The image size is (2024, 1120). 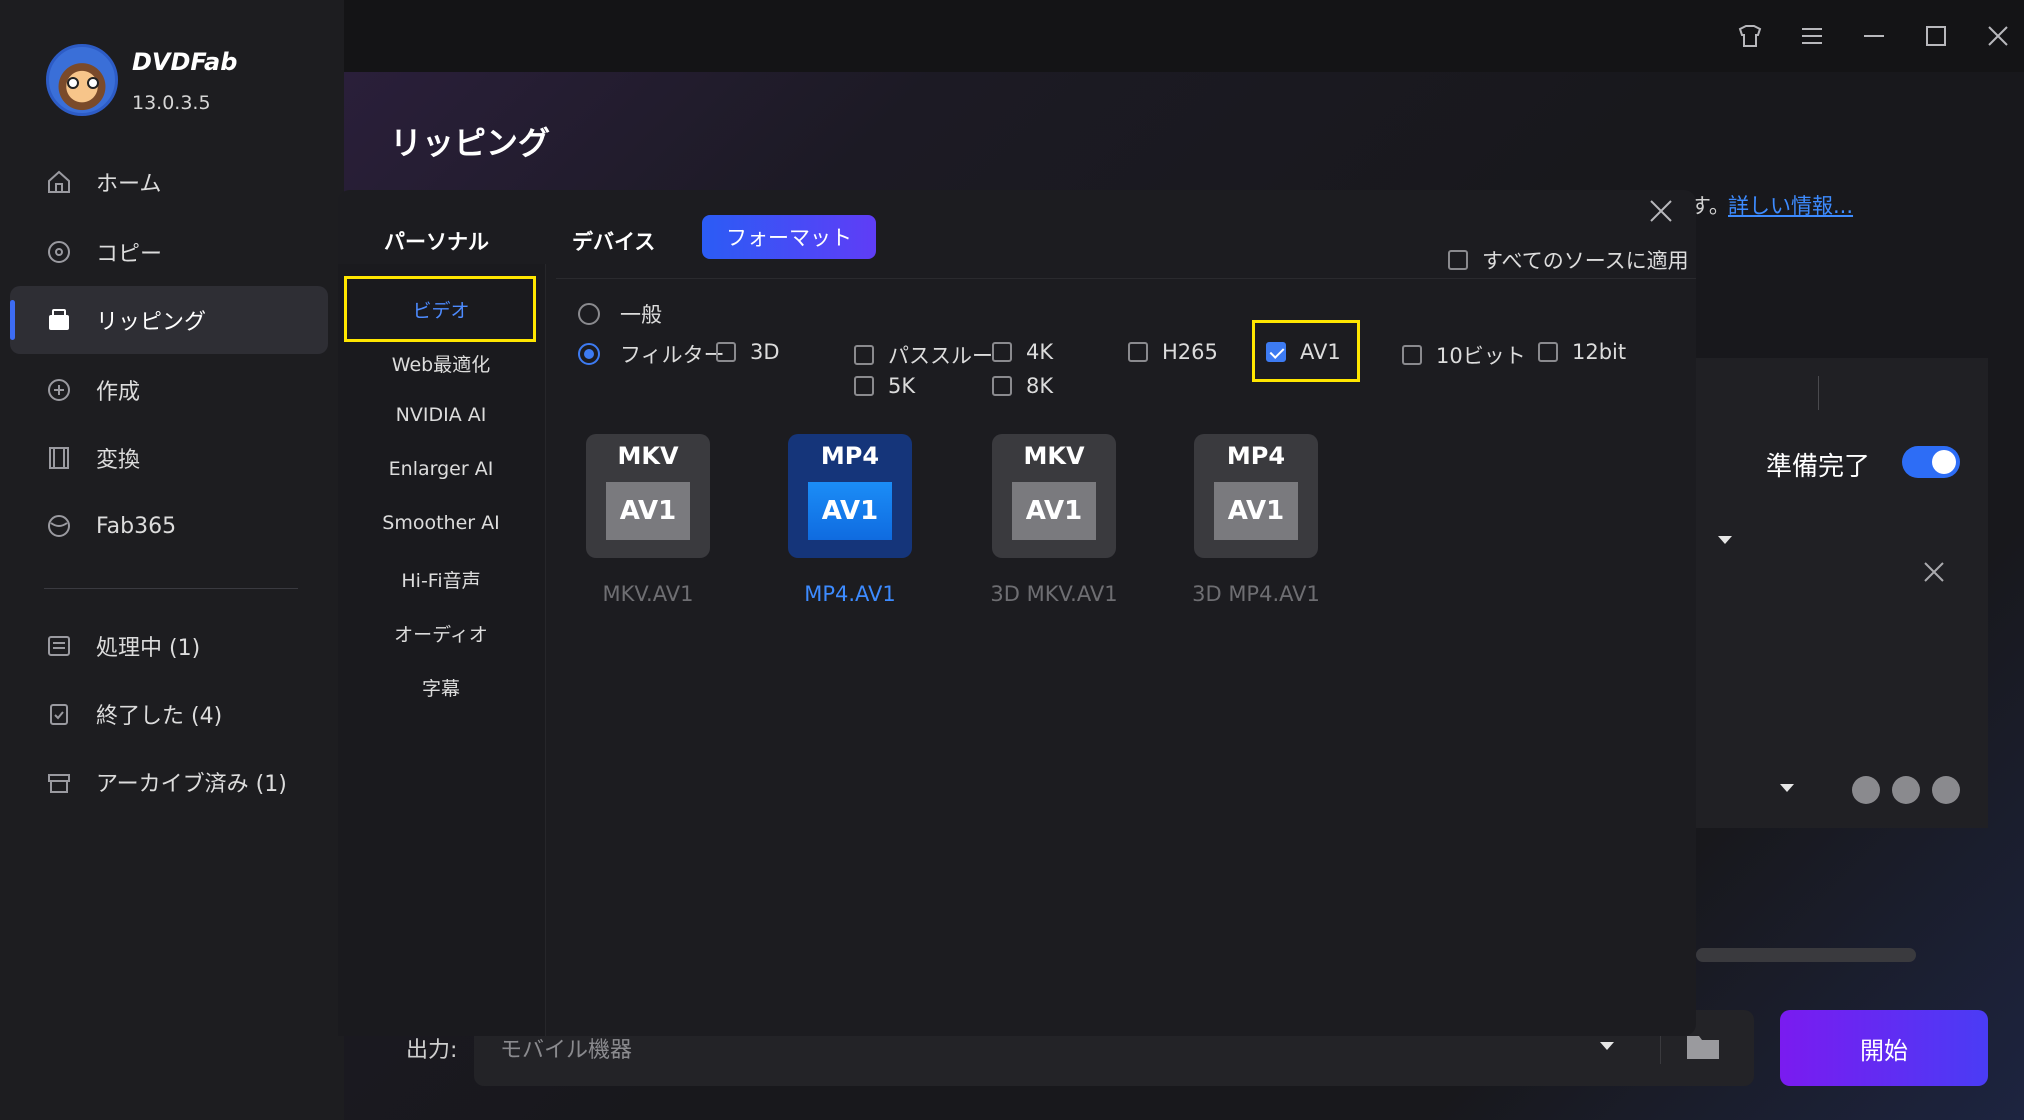 What do you see at coordinates (1750, 36) in the screenshot?
I see `skin-shirt-icon` at bounding box center [1750, 36].